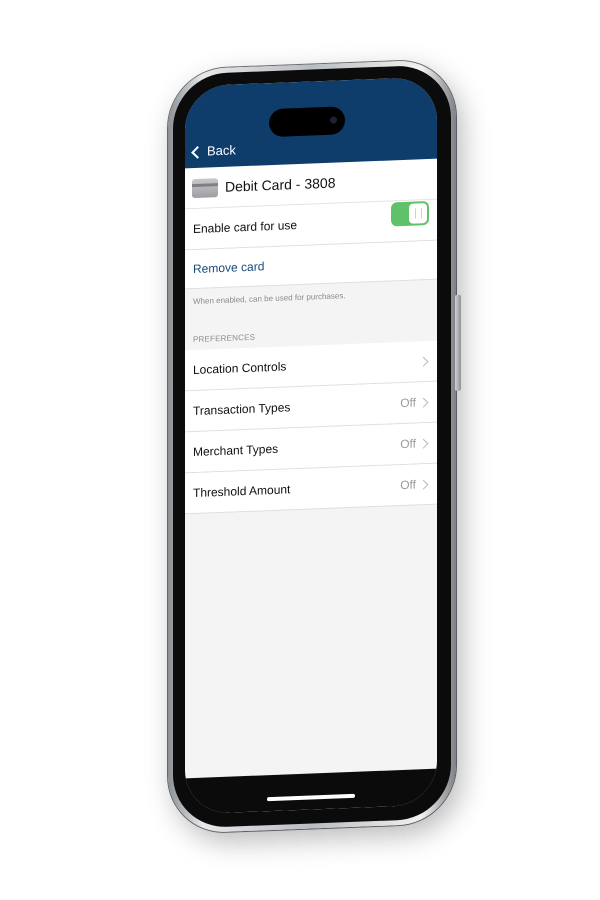 The width and height of the screenshot is (600, 900). I want to click on enable-card-toggle, so click(410, 213).